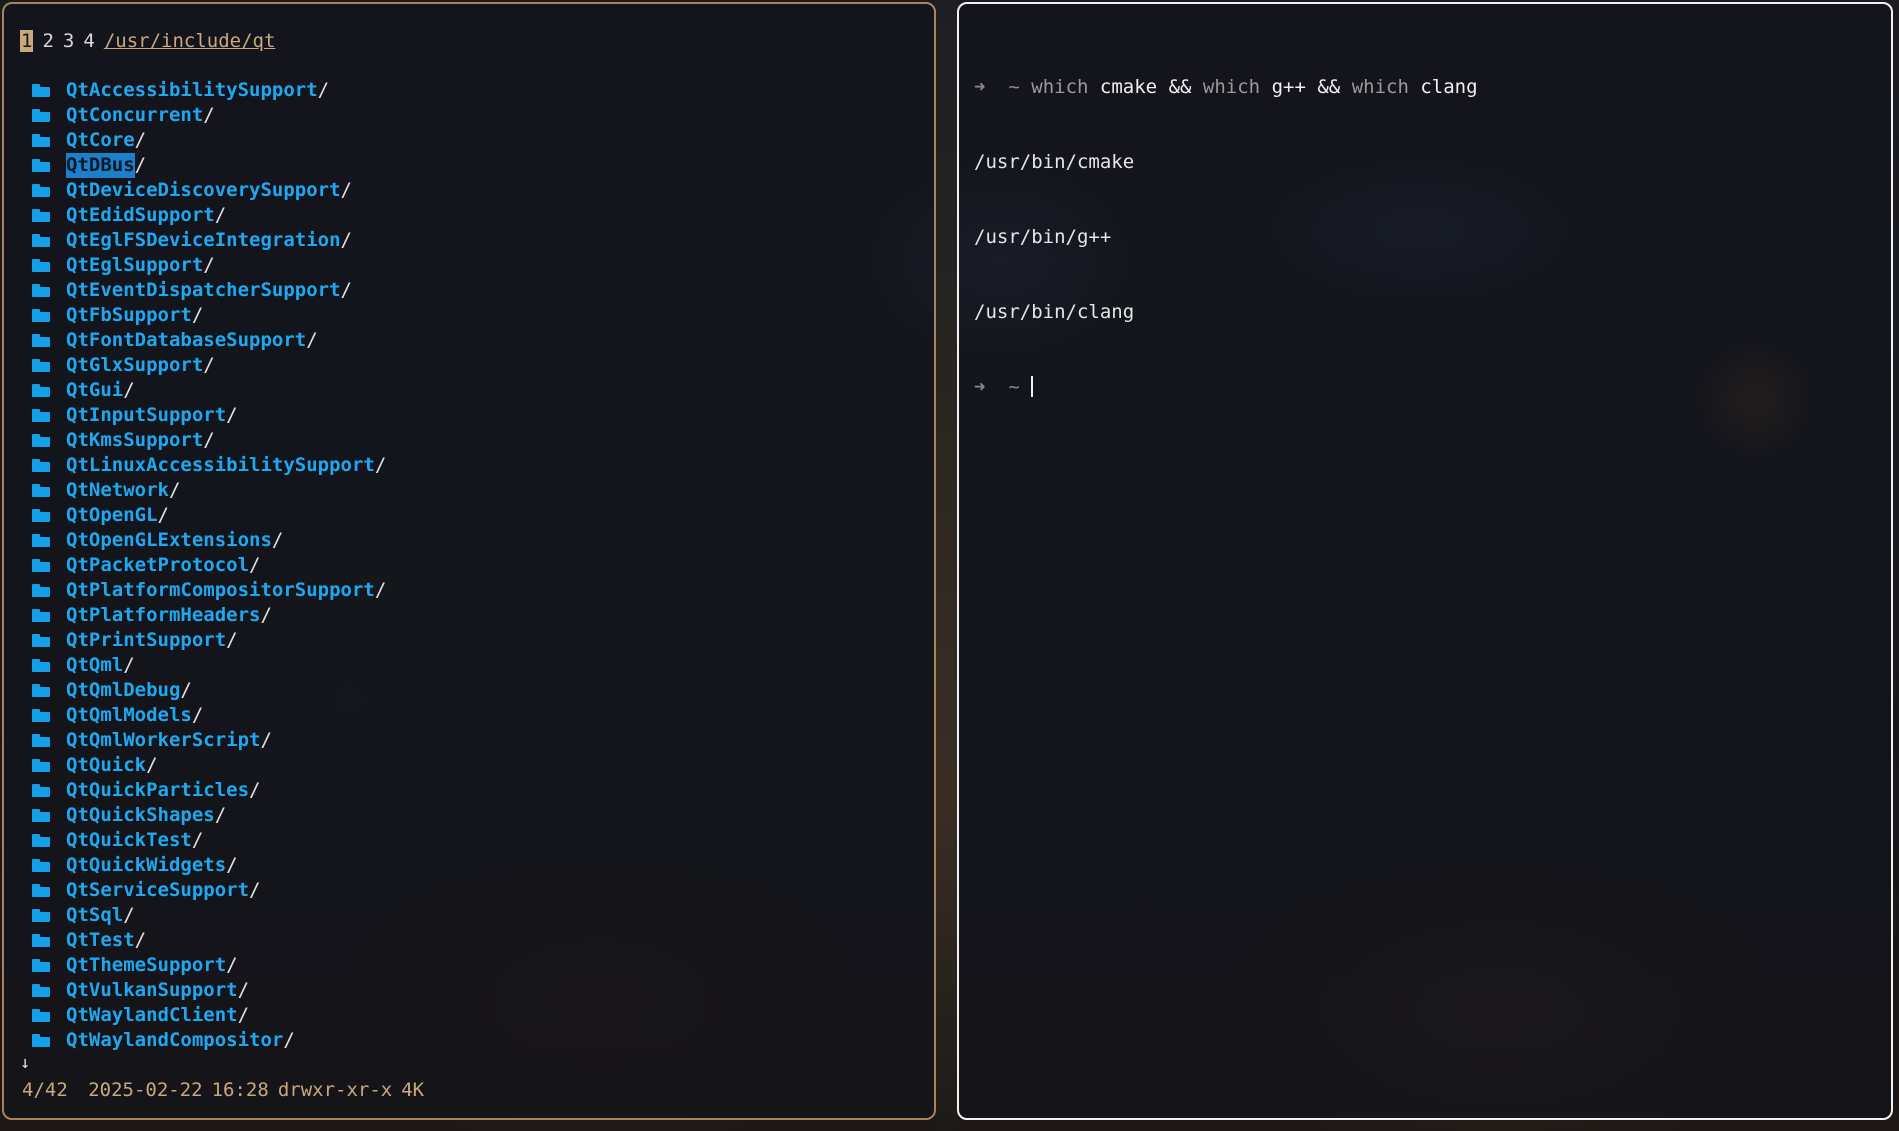  I want to click on folder-name: QtPacketProtocol, so click(158, 565).